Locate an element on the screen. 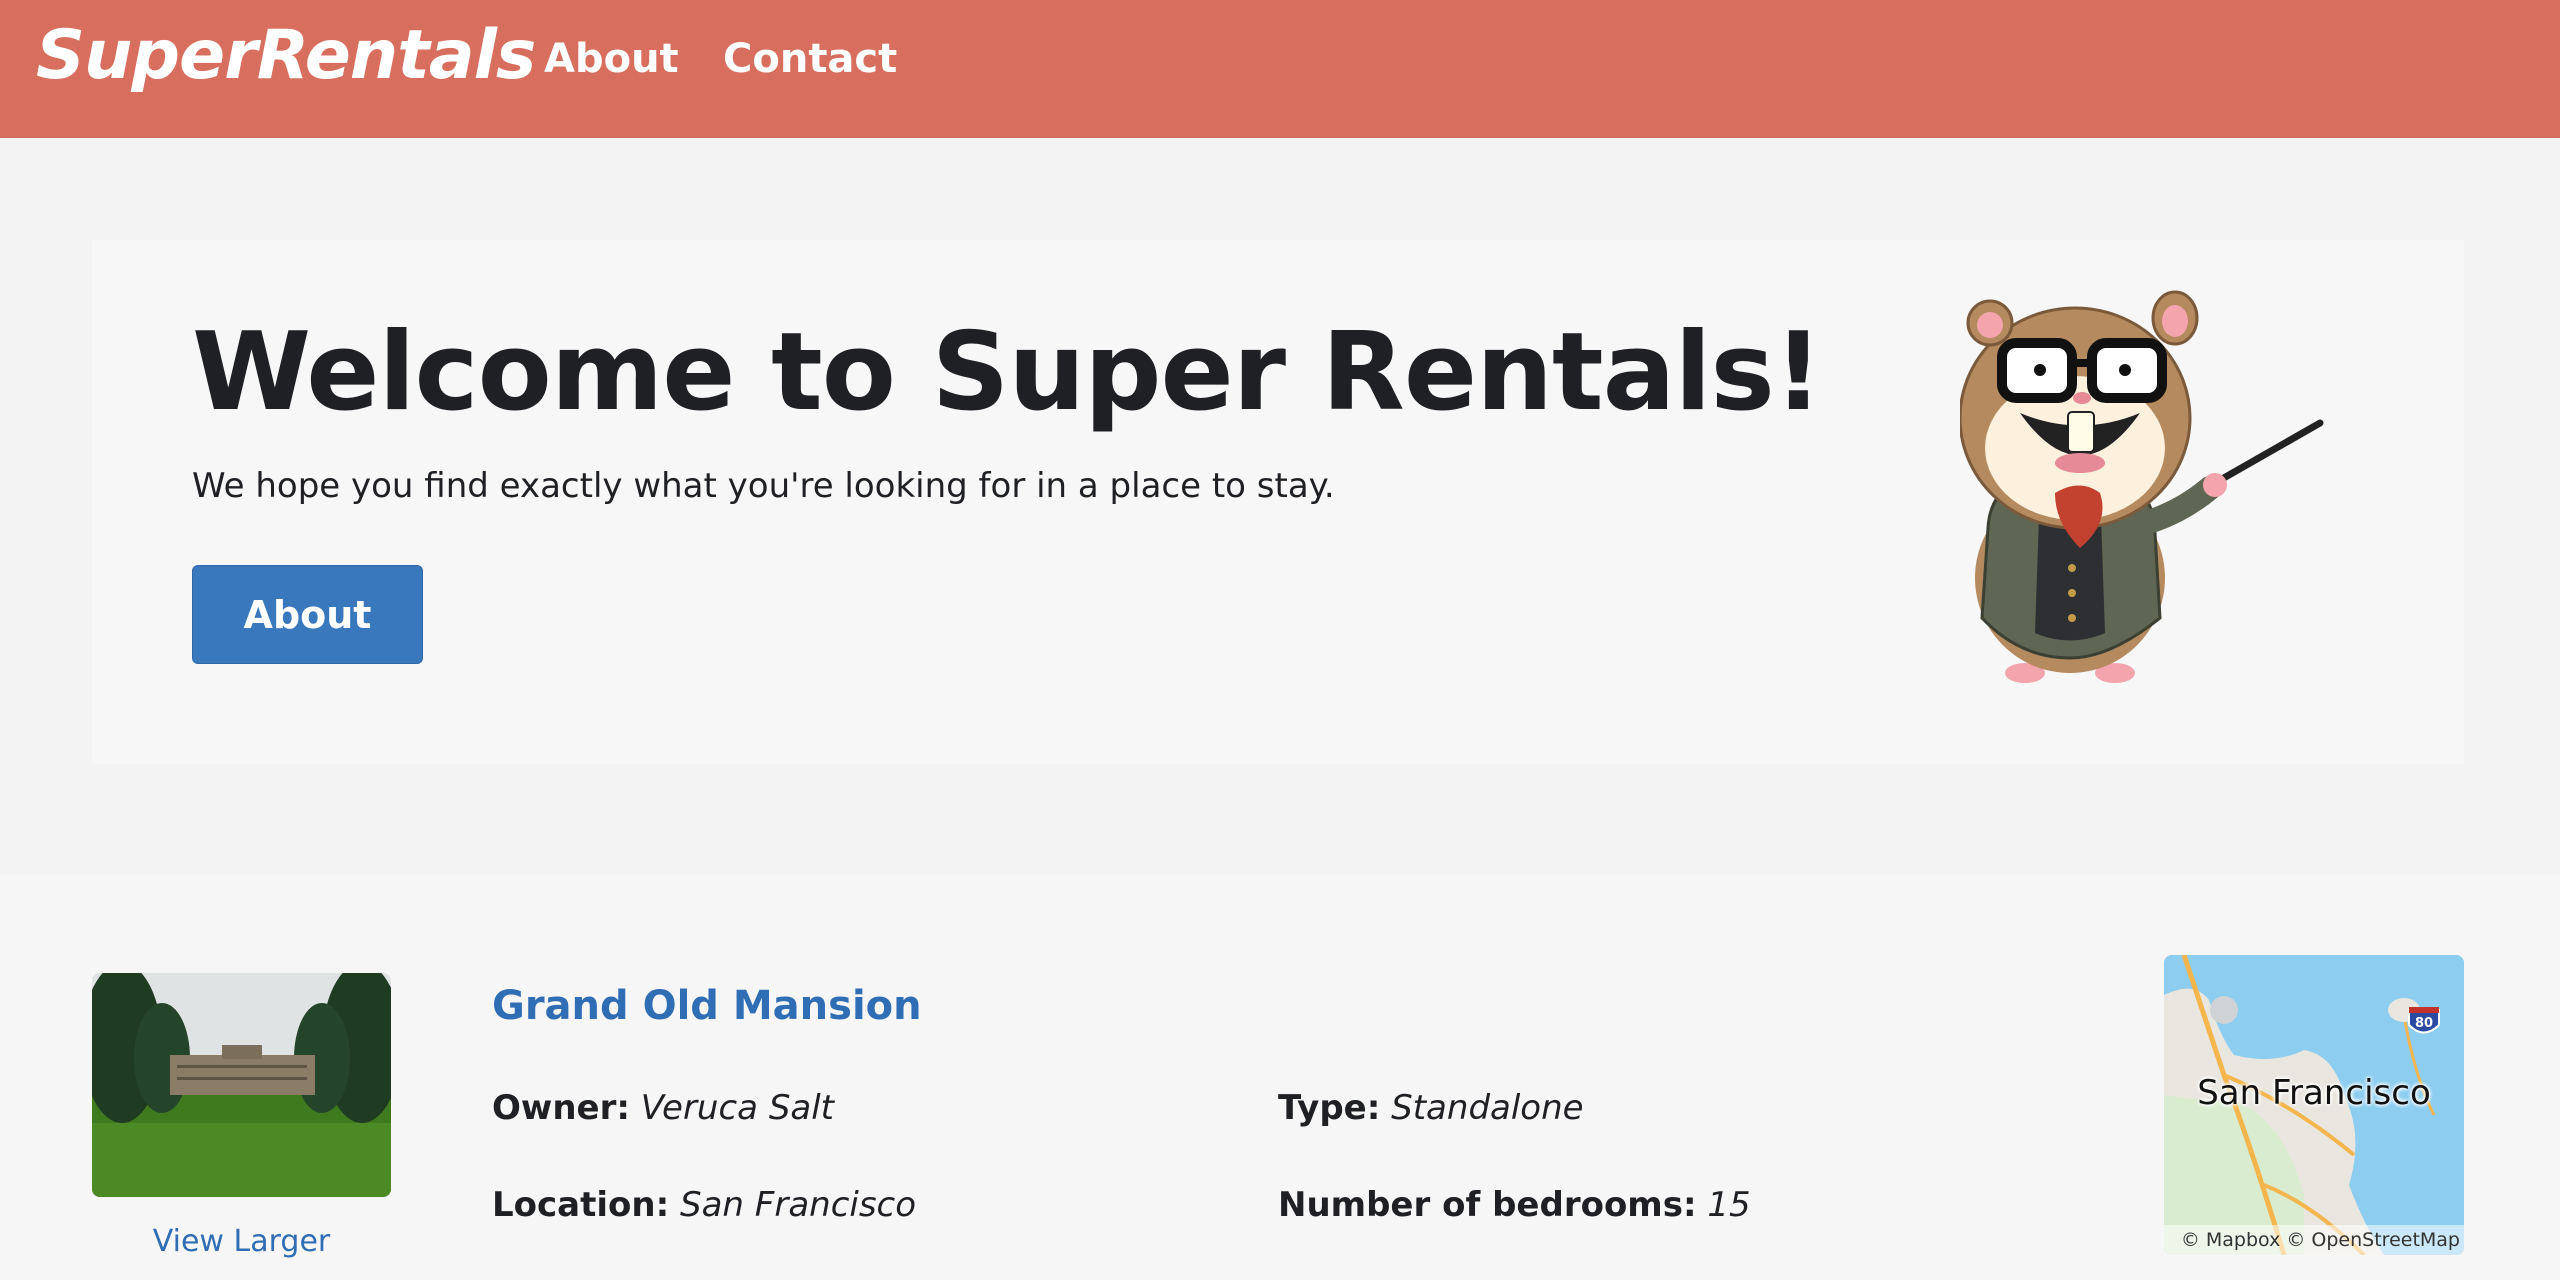 The width and height of the screenshot is (2560, 1280). rental-location: Location: San Francisco is located at coordinates (704, 1205).